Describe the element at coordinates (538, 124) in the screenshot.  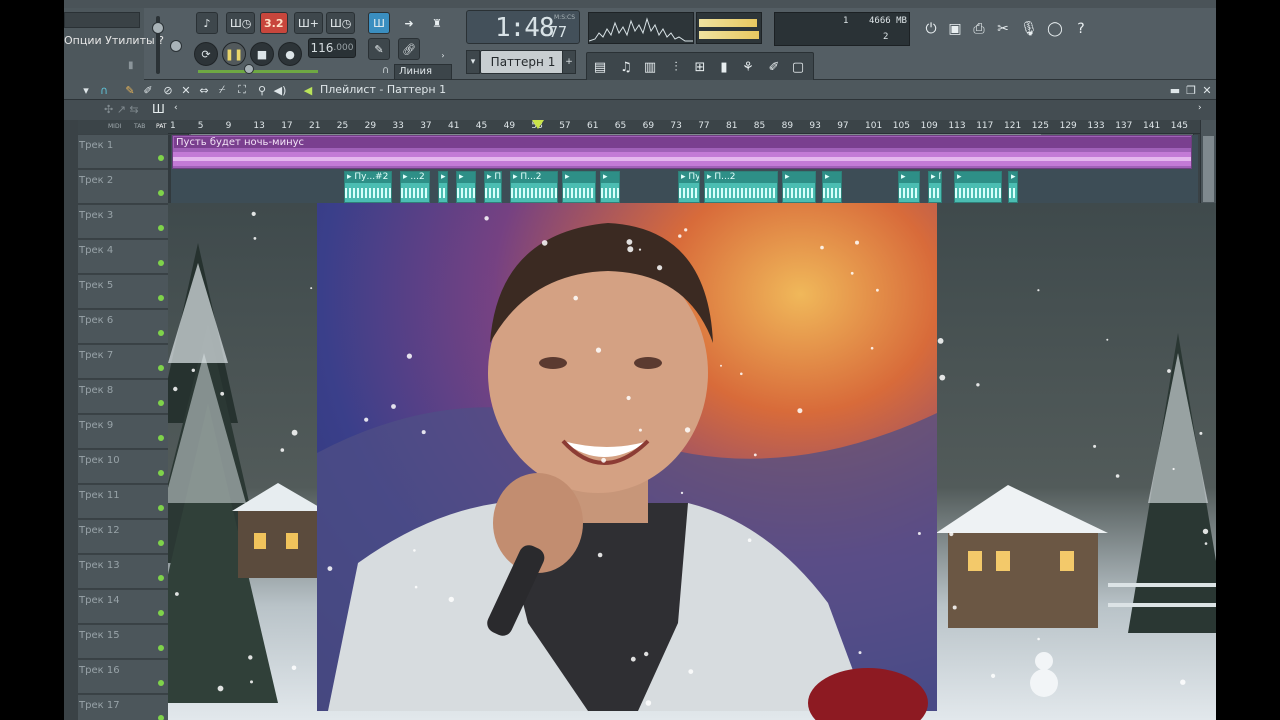
I see `playhead-marker` at that location.